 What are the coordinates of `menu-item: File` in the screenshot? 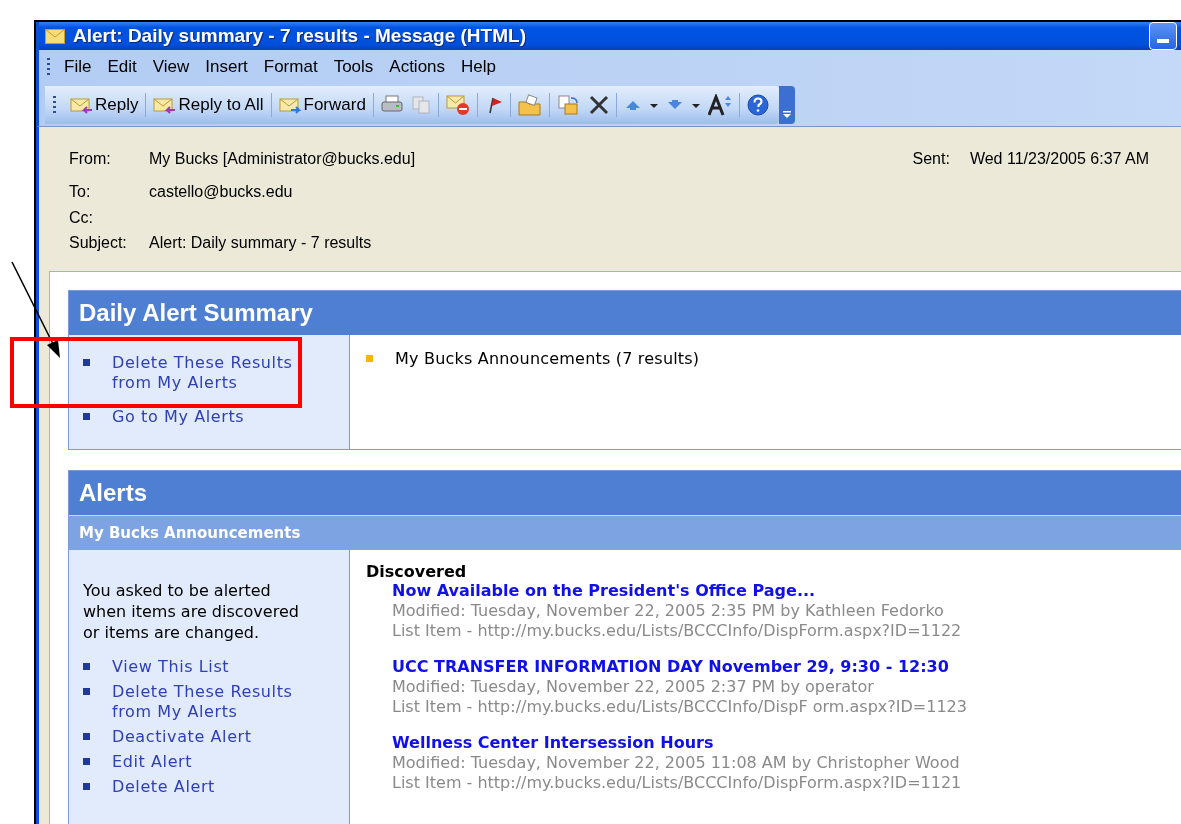 It's located at (82, 67).